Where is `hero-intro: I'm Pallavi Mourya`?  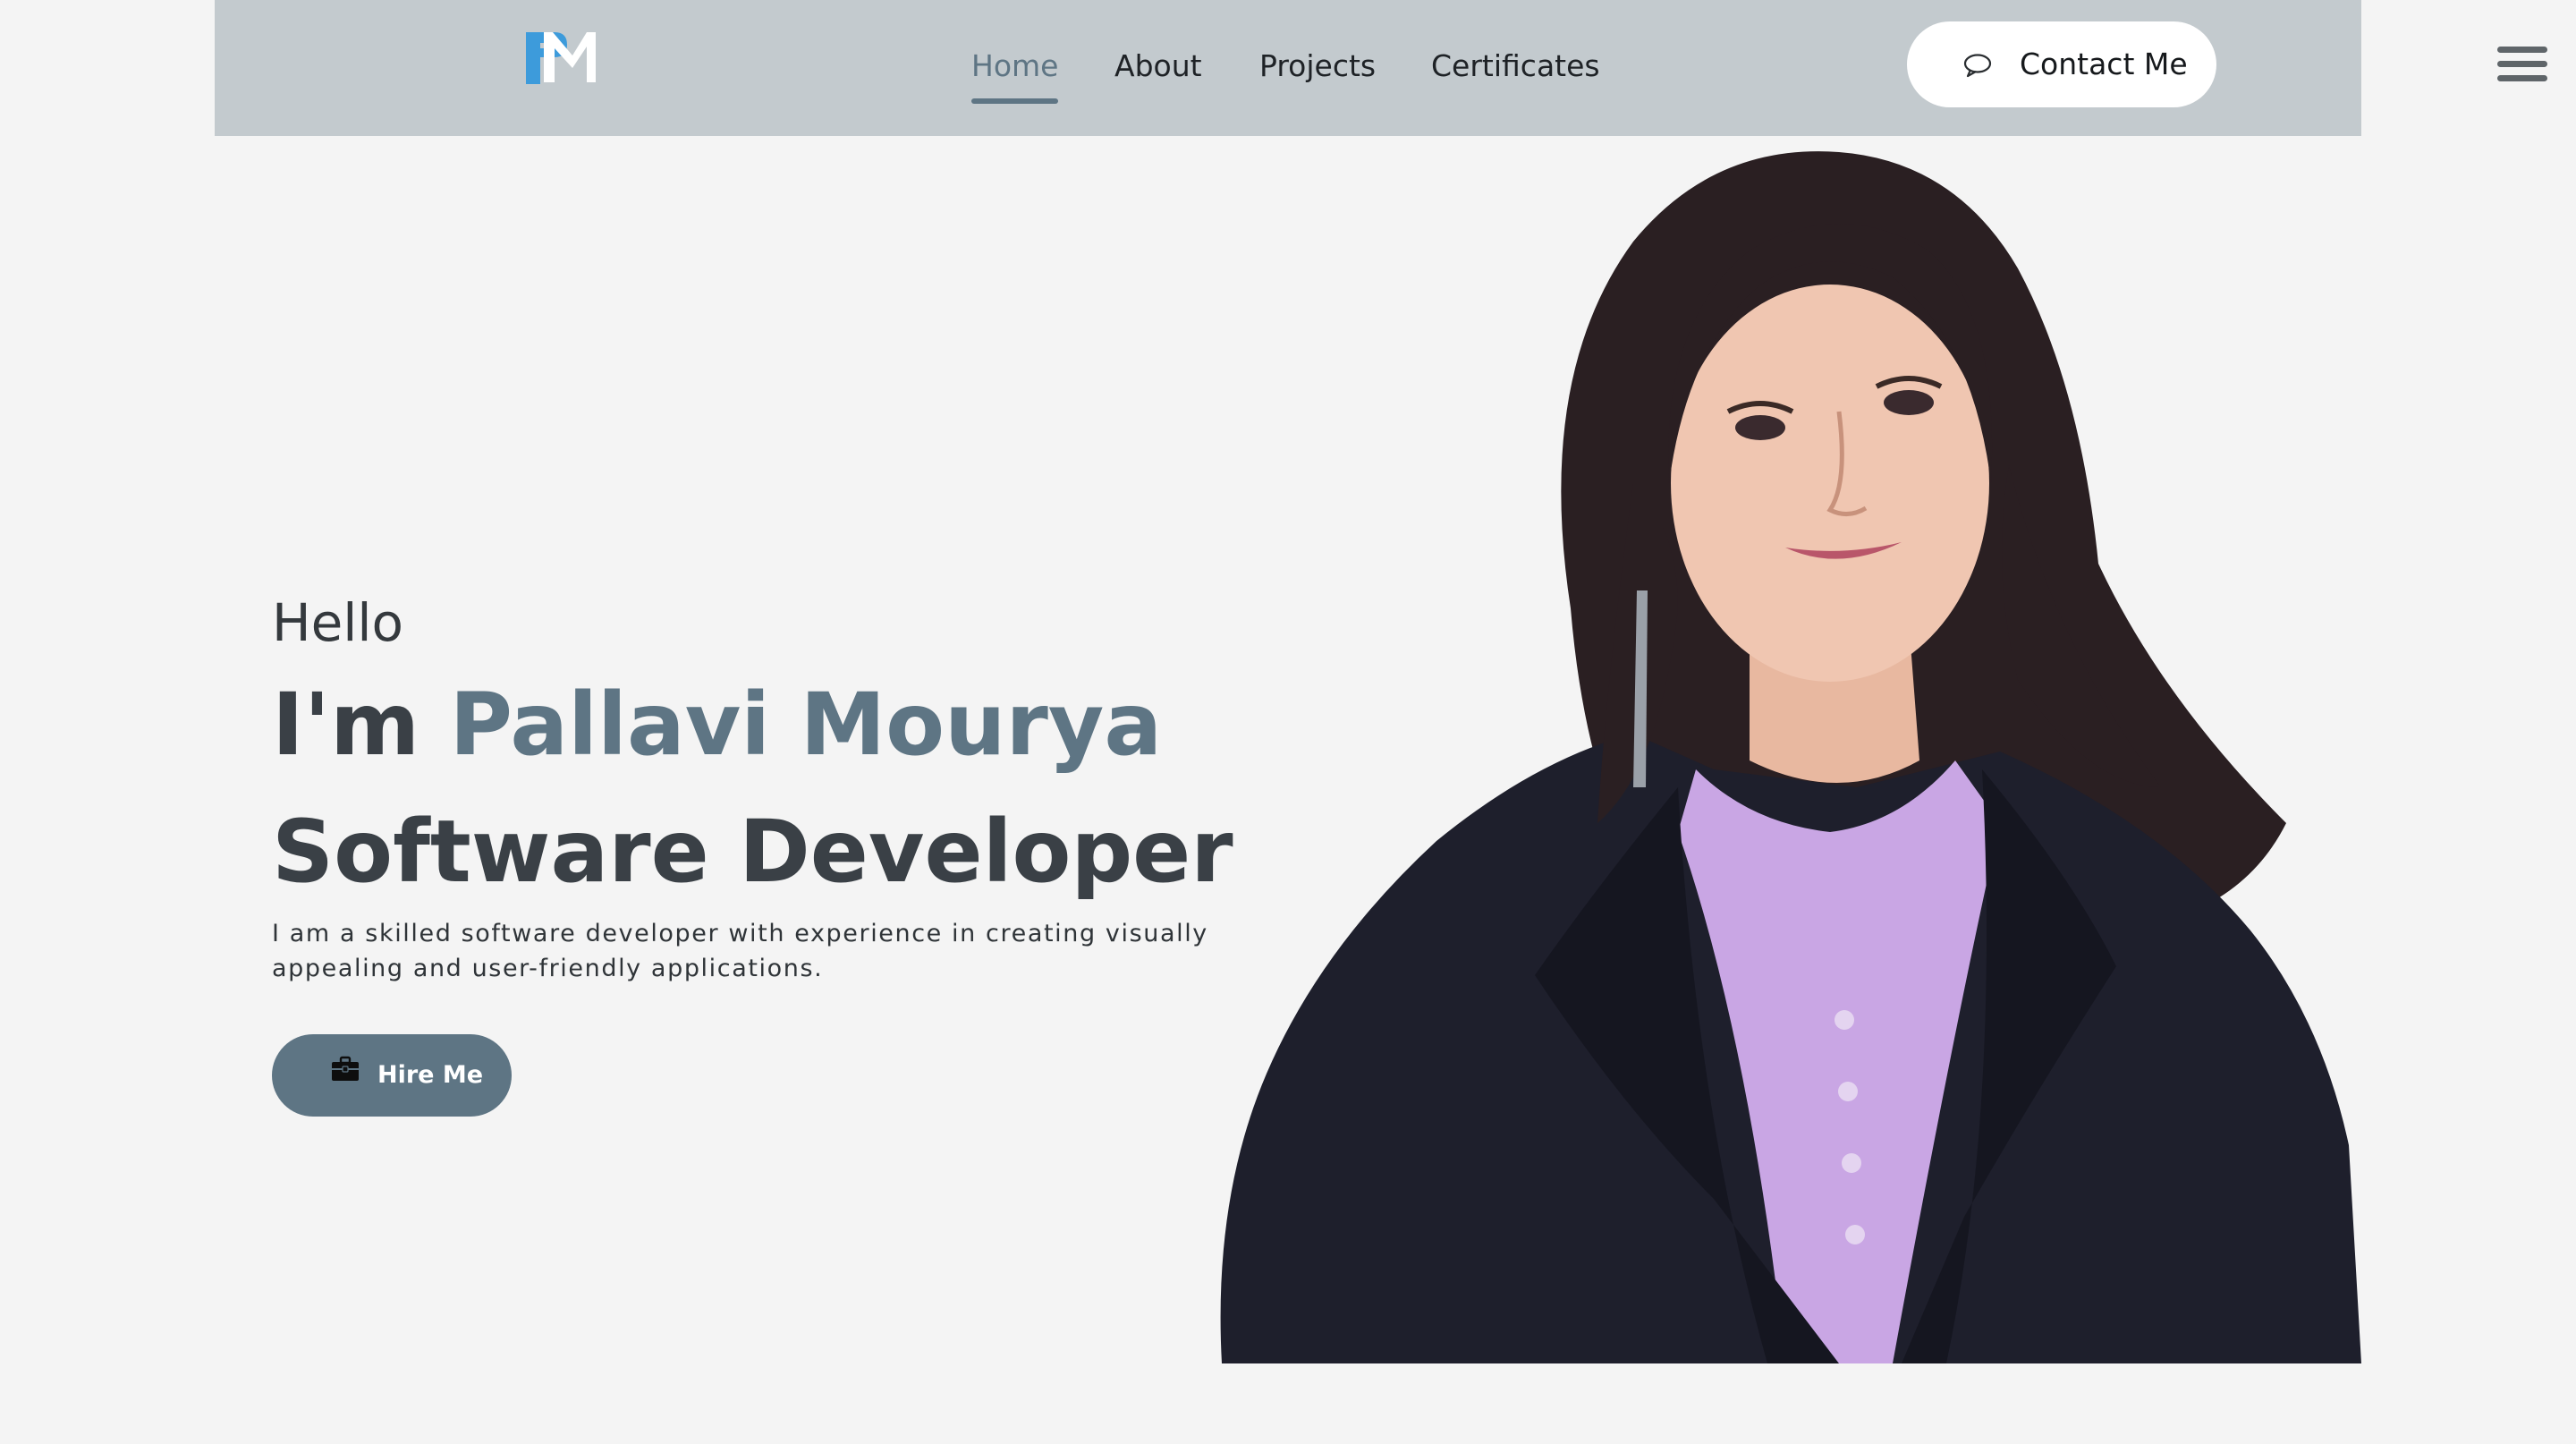
hero-intro: I'm Pallavi Mourya is located at coordinates (717, 725).